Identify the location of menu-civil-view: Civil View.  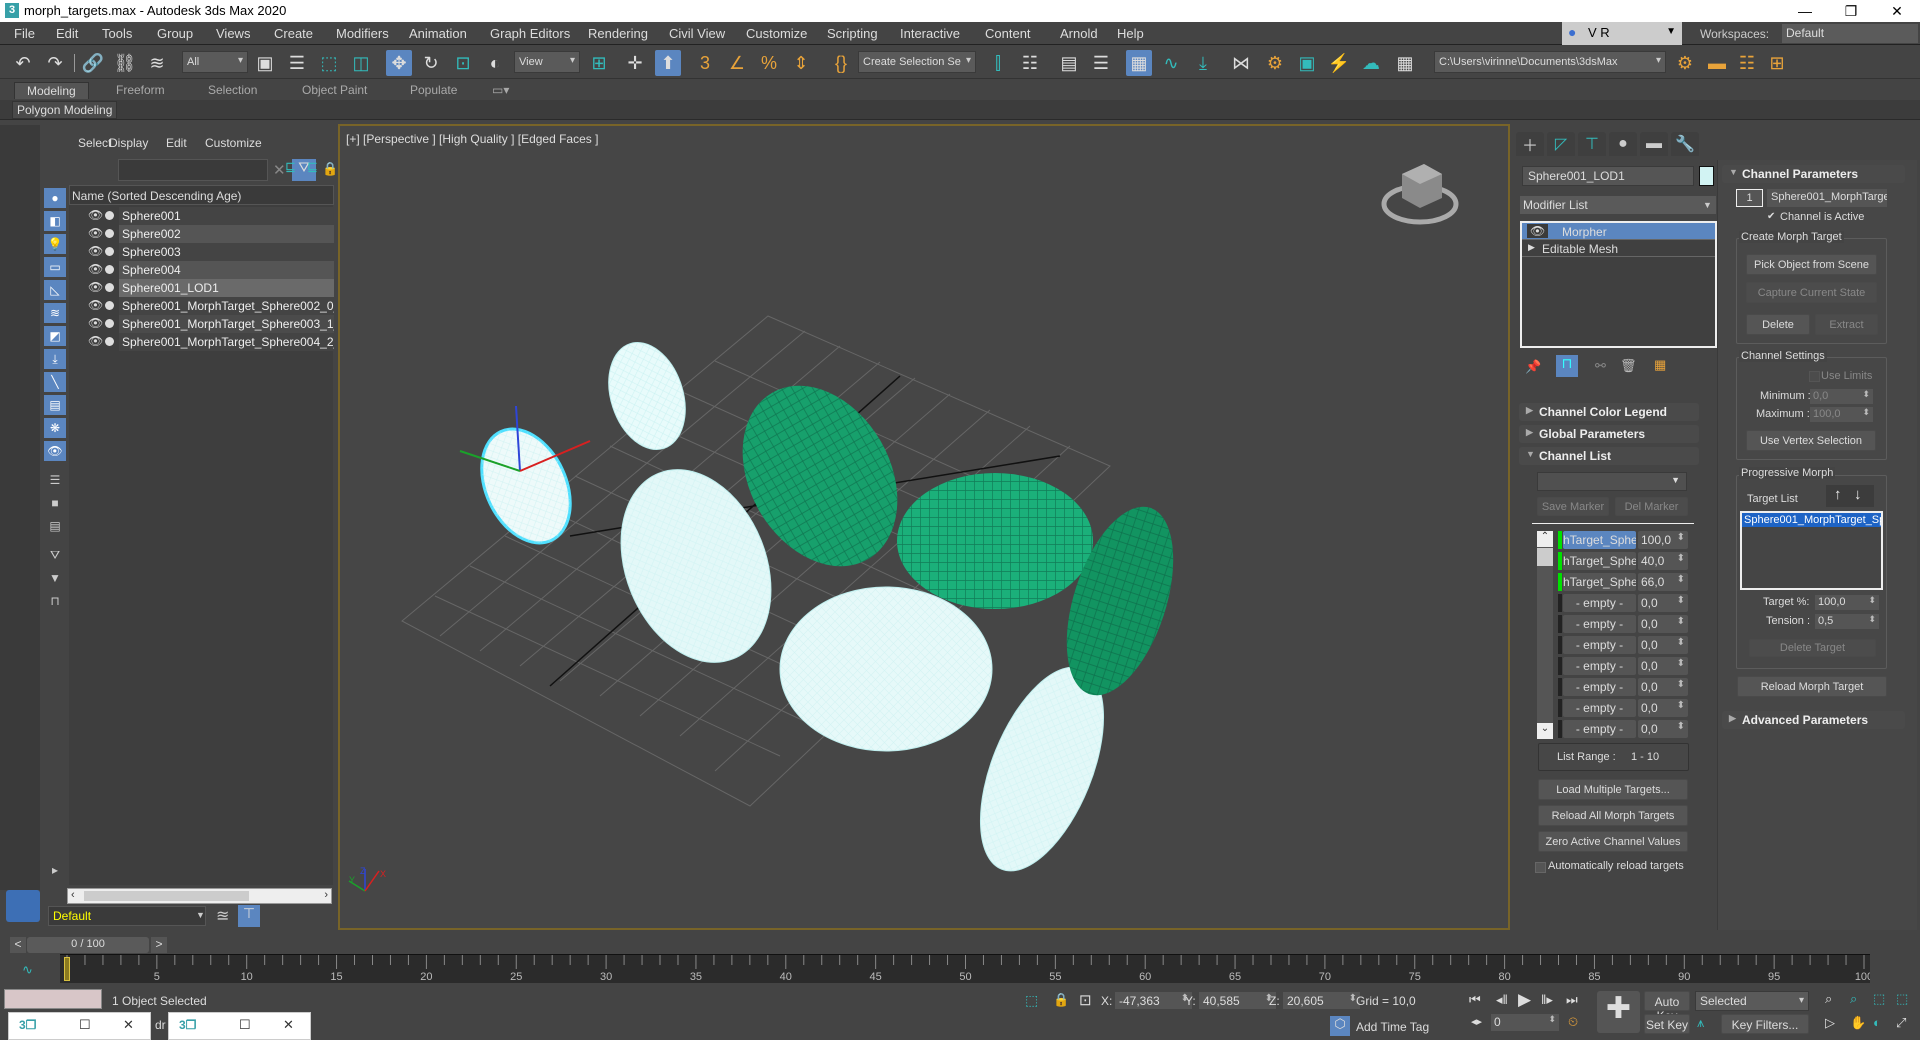
(697, 33).